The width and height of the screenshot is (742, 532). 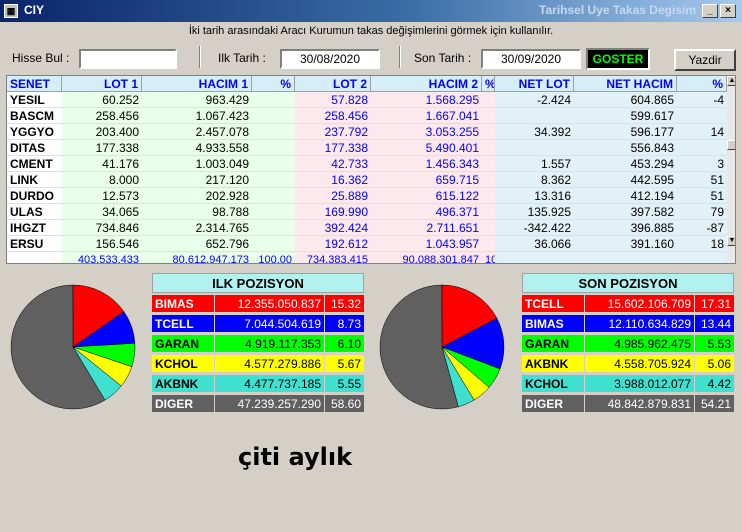 What do you see at coordinates (625, 164) in the screenshot?
I see `grid-cell: 453.294` at bounding box center [625, 164].